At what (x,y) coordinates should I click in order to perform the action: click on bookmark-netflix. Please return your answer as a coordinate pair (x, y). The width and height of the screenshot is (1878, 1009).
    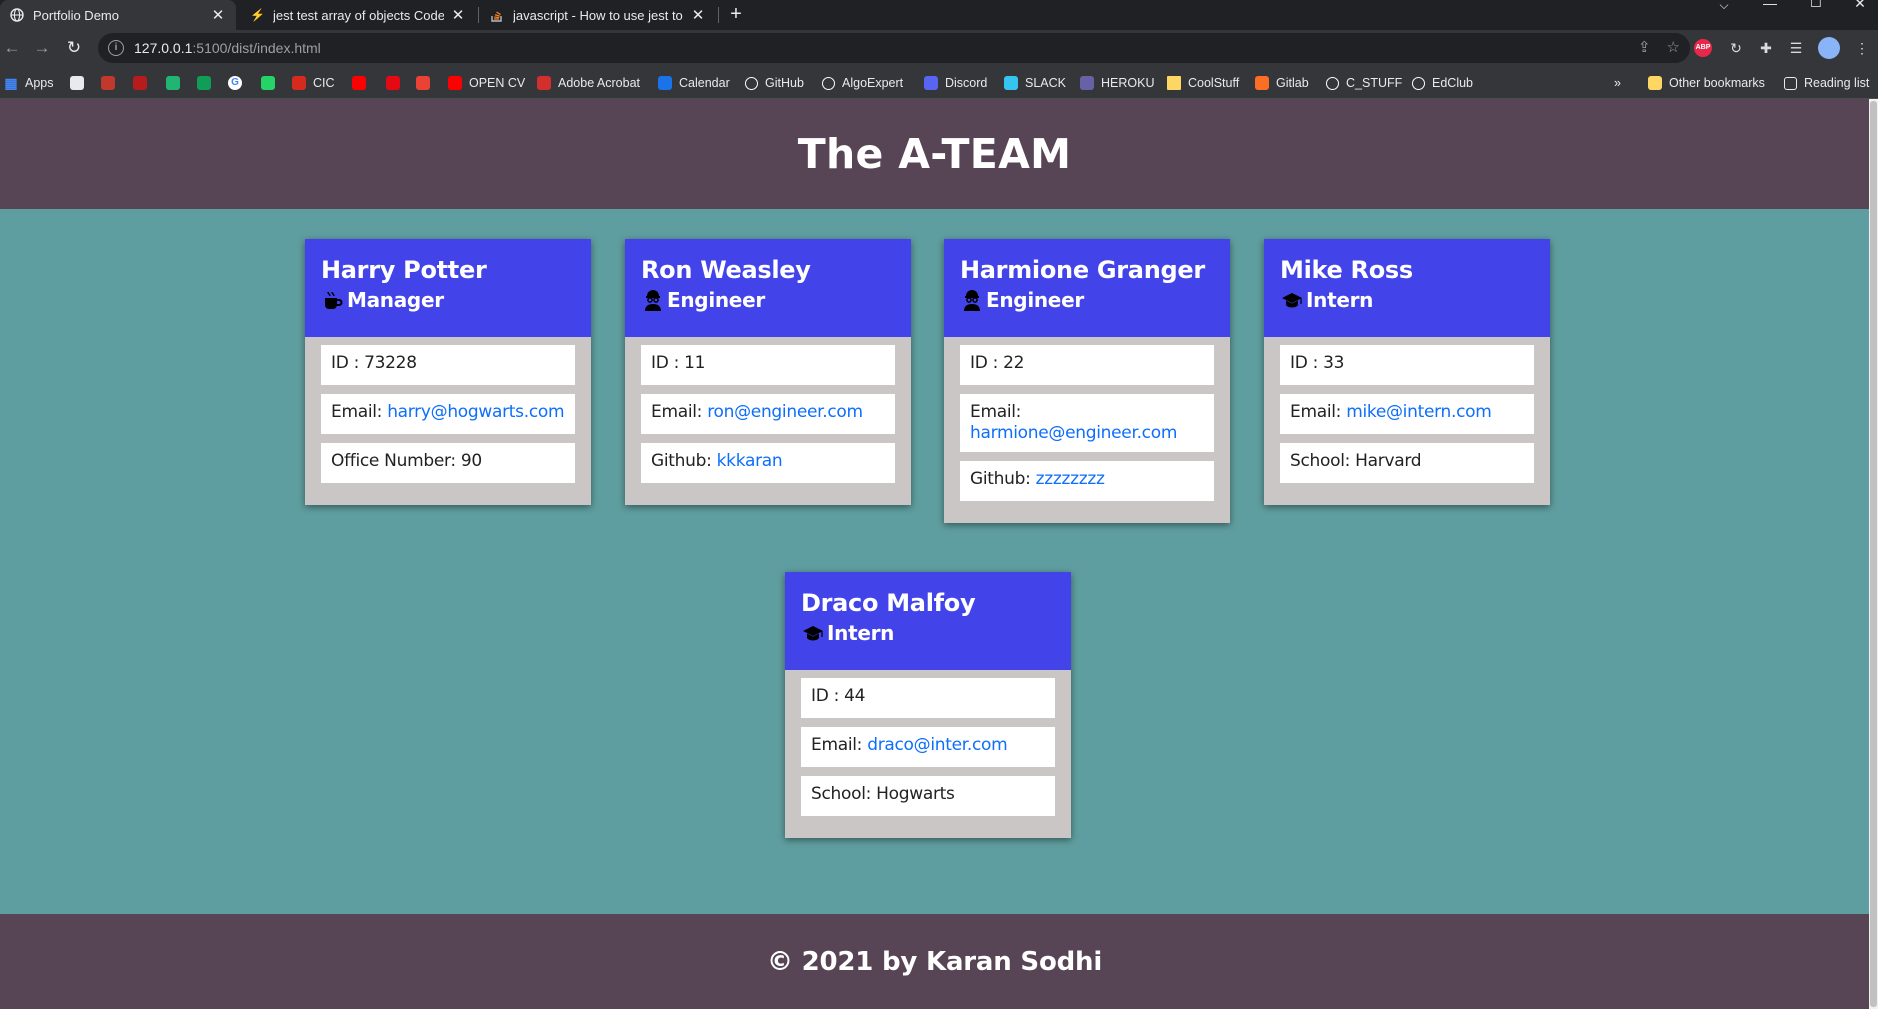
    Looking at the image, I should click on (396, 83).